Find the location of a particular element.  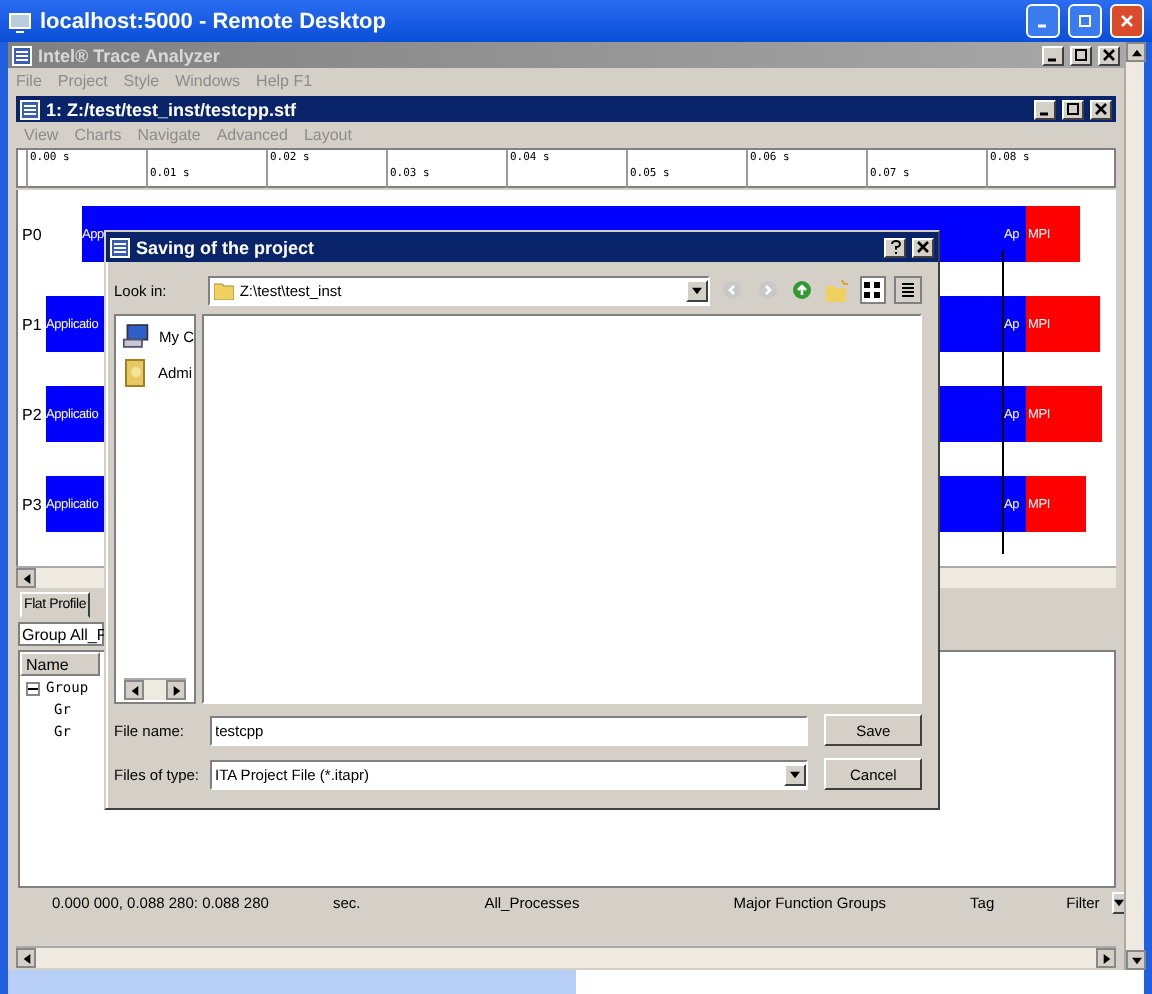

process-label: P1 is located at coordinates (32, 324).